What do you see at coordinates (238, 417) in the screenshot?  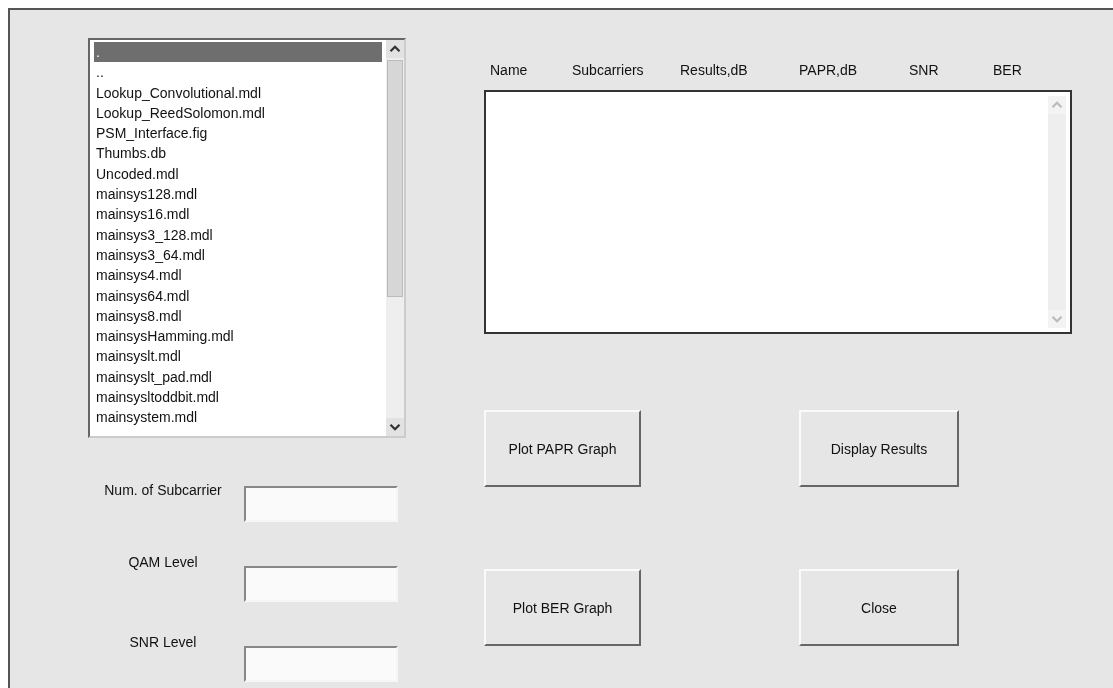 I see `file-list-item: mainsystem.mdl` at bounding box center [238, 417].